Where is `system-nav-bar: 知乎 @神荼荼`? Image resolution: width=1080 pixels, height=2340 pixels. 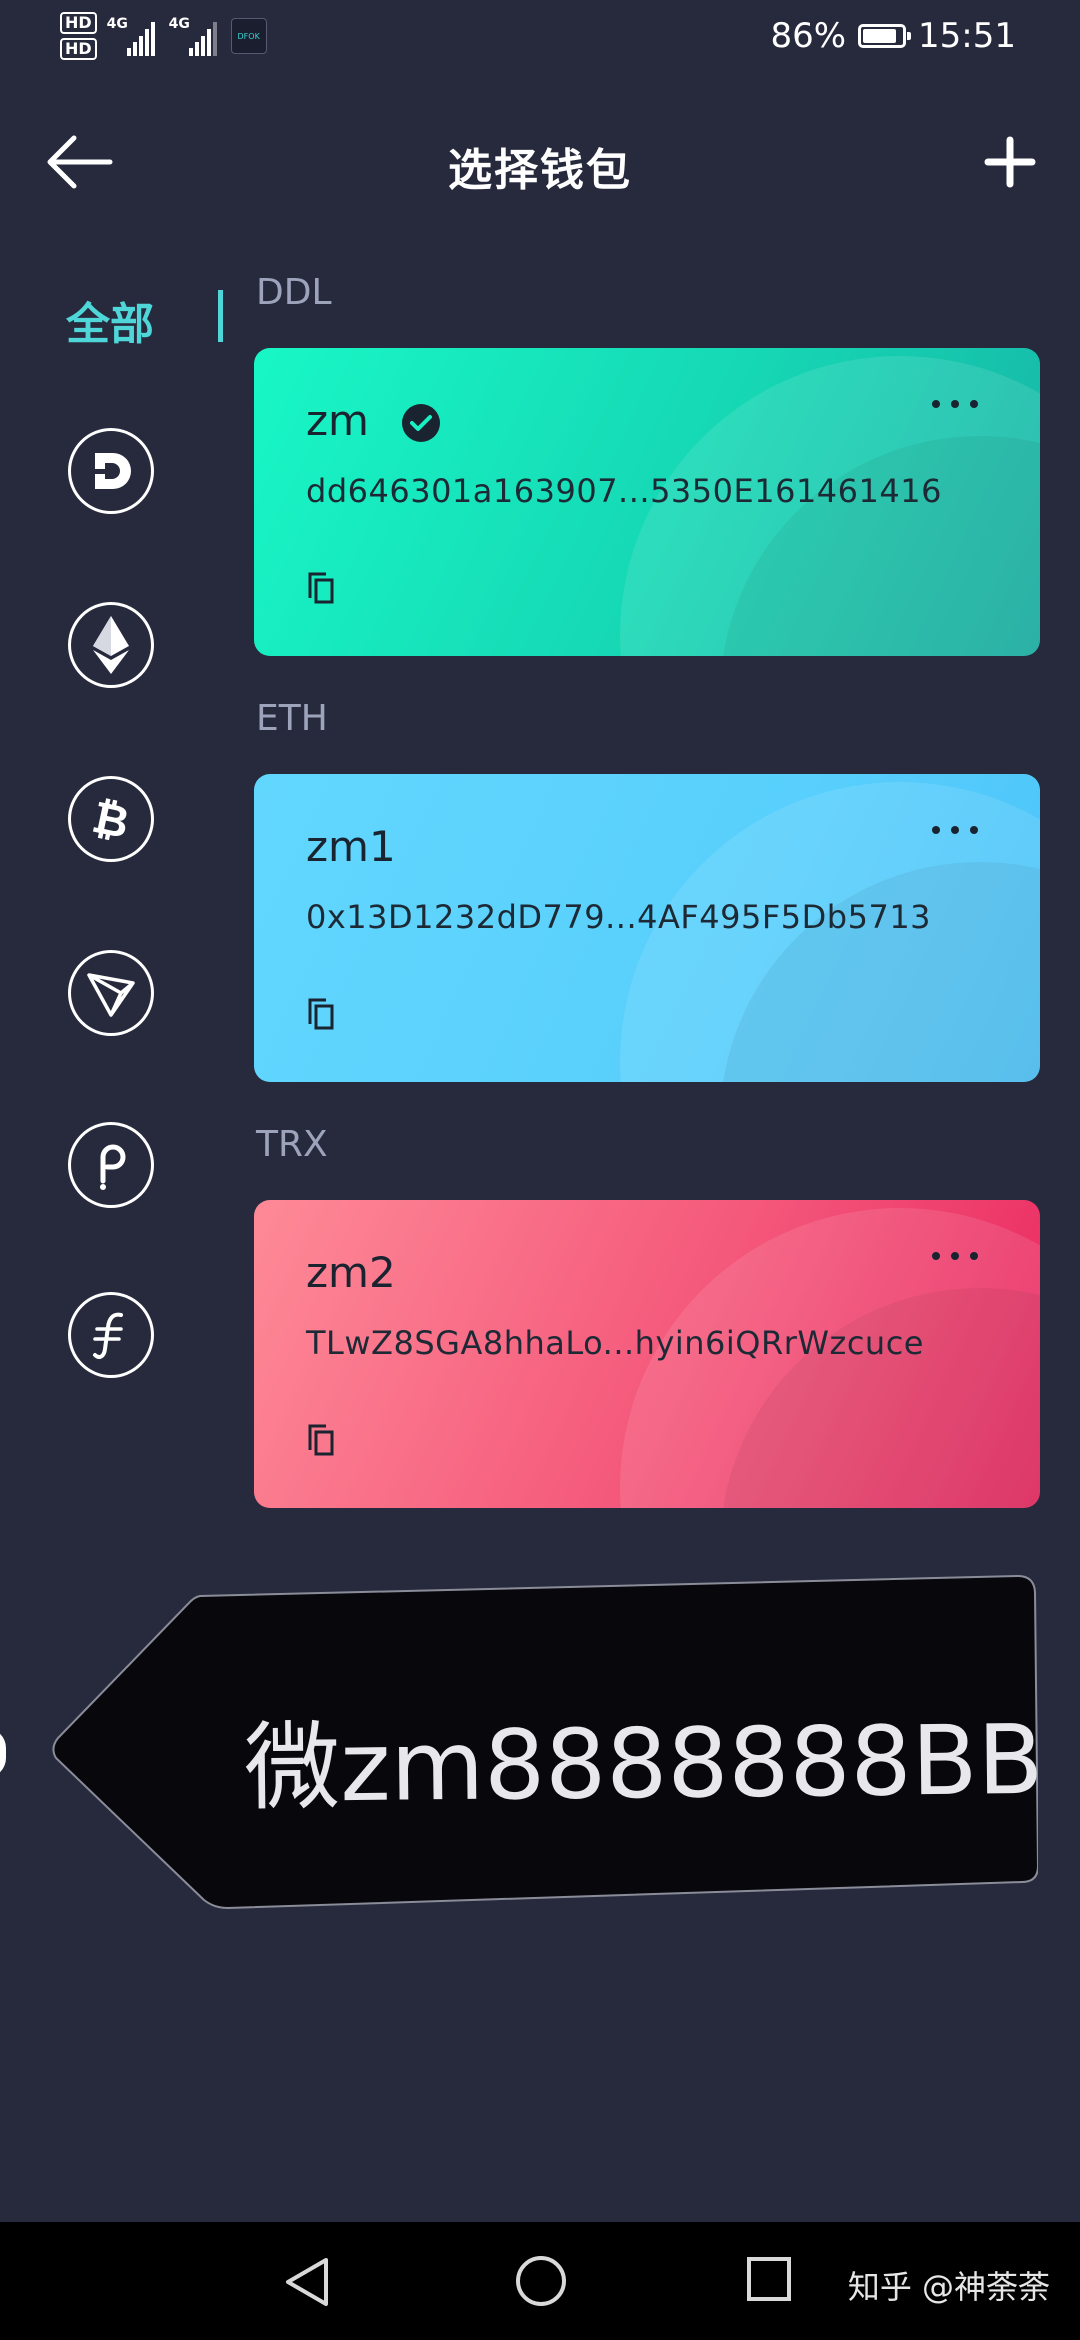
system-nav-bar: 知乎 @神荼荼 is located at coordinates (540, 2281).